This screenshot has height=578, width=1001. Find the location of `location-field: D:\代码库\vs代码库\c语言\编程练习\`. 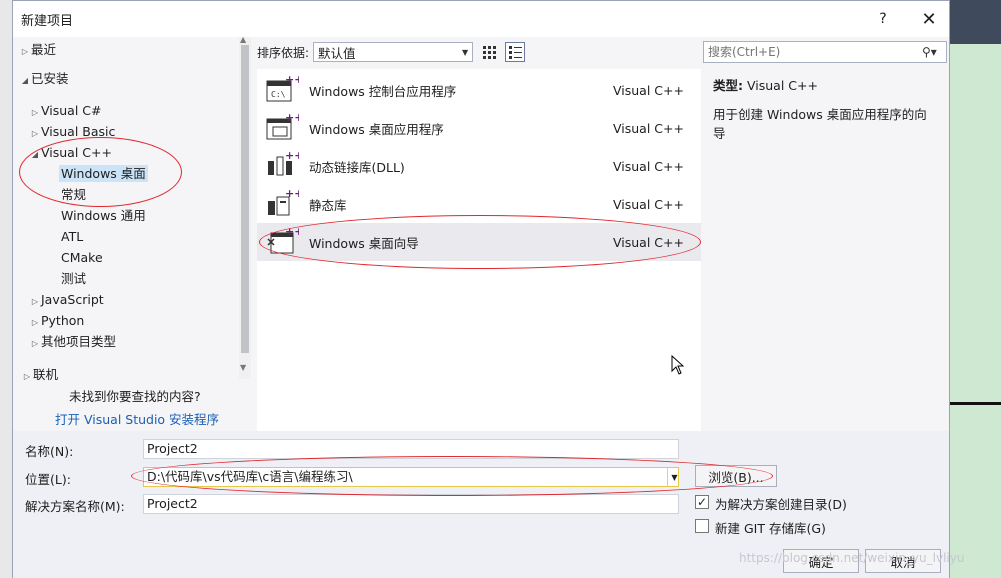

location-field: D:\代码库\vs代码库\c语言\编程练习\ is located at coordinates (411, 477).